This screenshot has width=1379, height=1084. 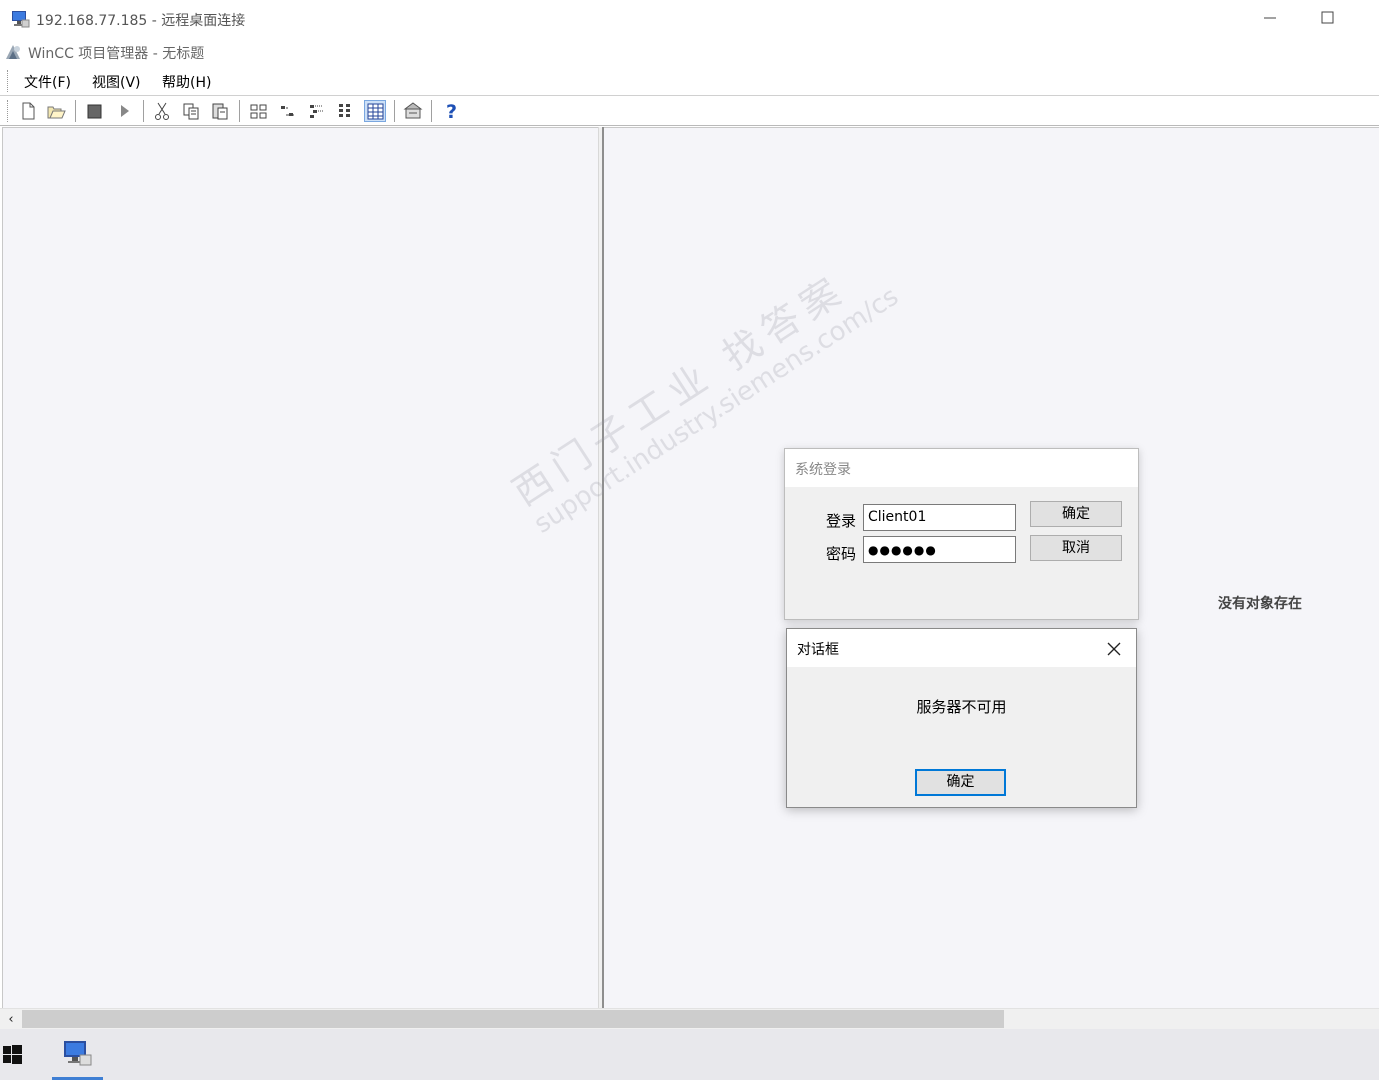 I want to click on message-dialog-title: 对话框, so click(x=818, y=650).